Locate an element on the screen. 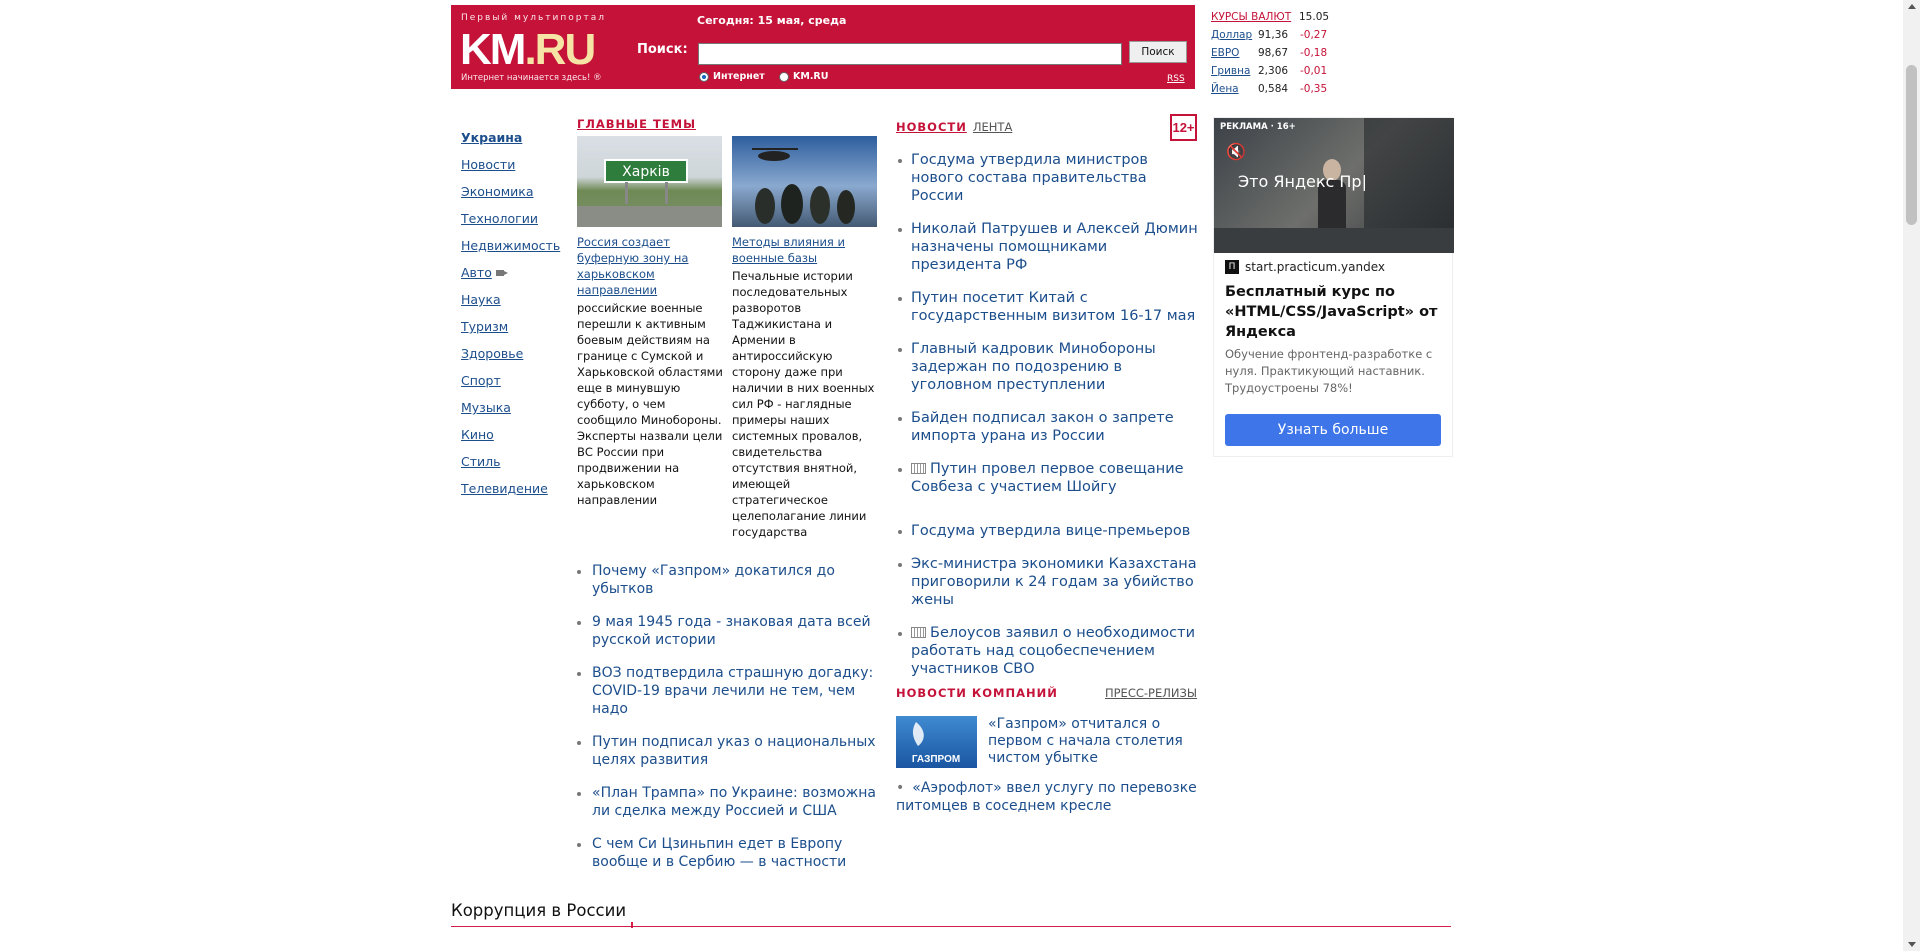 This screenshot has width=1920, height=951. nav-link-science: Наука is located at coordinates (481, 299).